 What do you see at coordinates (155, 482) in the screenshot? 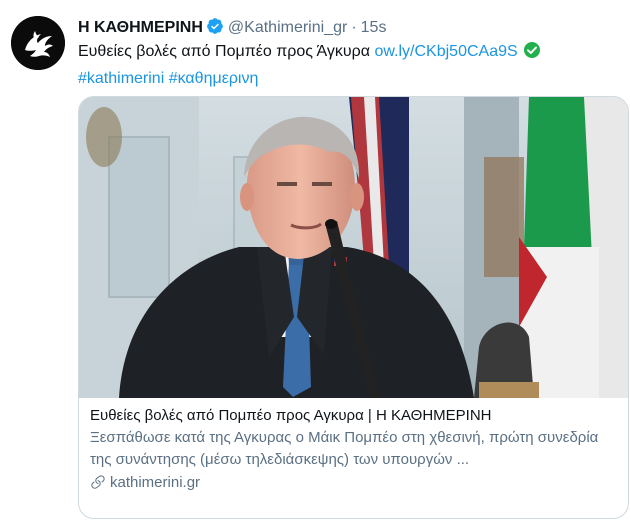
I see `card-domain: kathimerini.gr` at bounding box center [155, 482].